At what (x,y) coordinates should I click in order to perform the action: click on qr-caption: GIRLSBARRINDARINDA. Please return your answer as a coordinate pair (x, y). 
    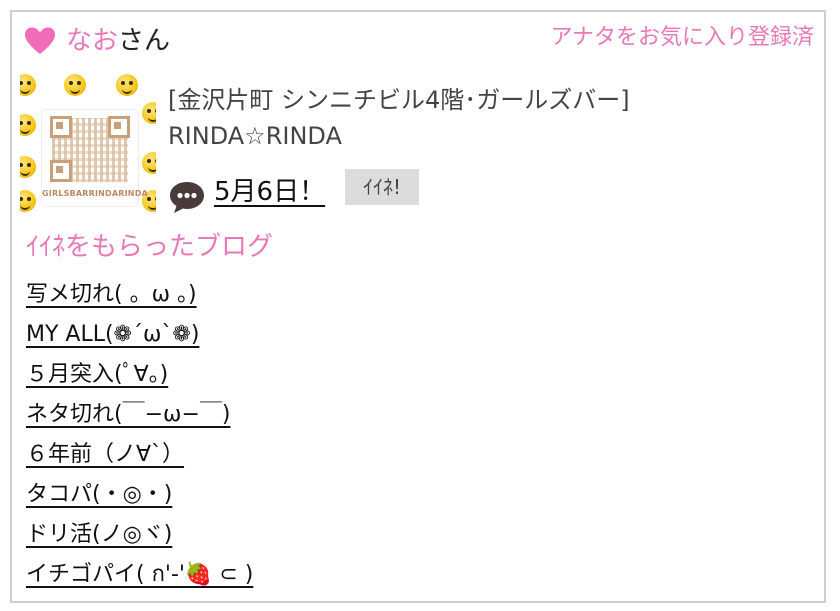
    Looking at the image, I should click on (95, 193).